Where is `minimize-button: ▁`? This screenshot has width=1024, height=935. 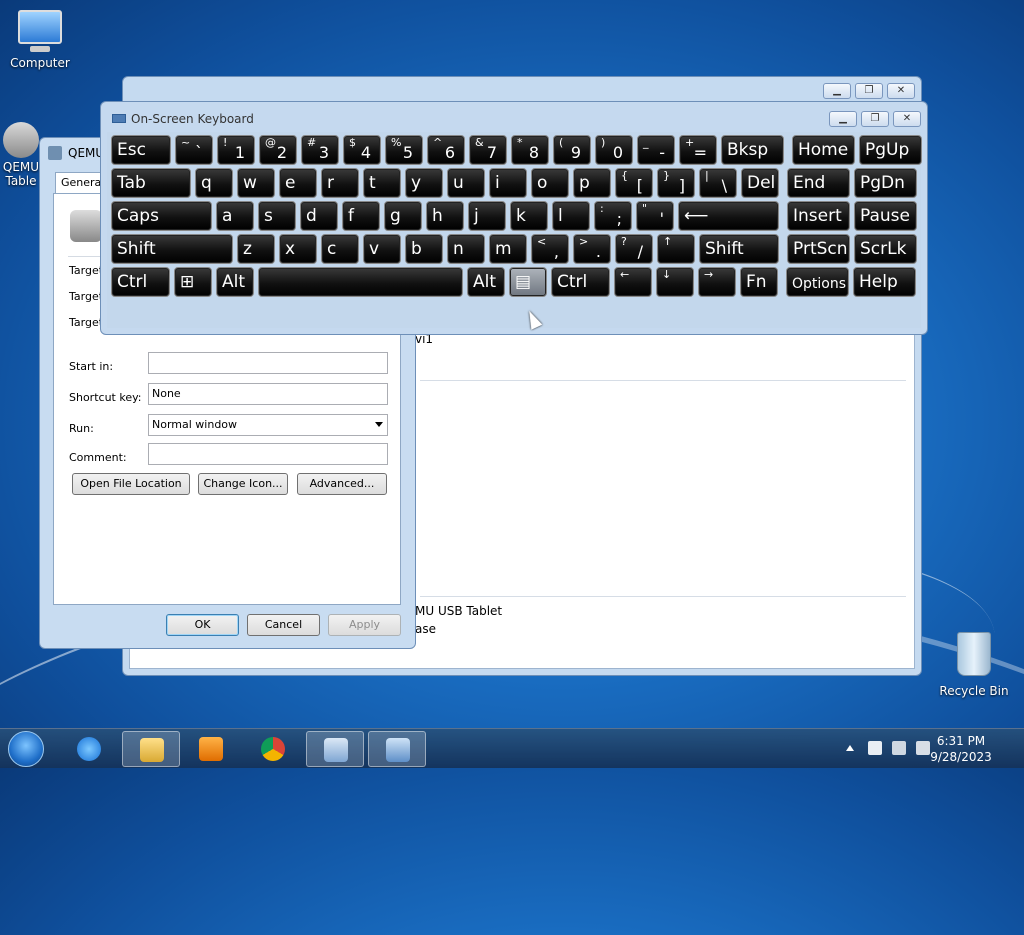 minimize-button: ▁ is located at coordinates (837, 91).